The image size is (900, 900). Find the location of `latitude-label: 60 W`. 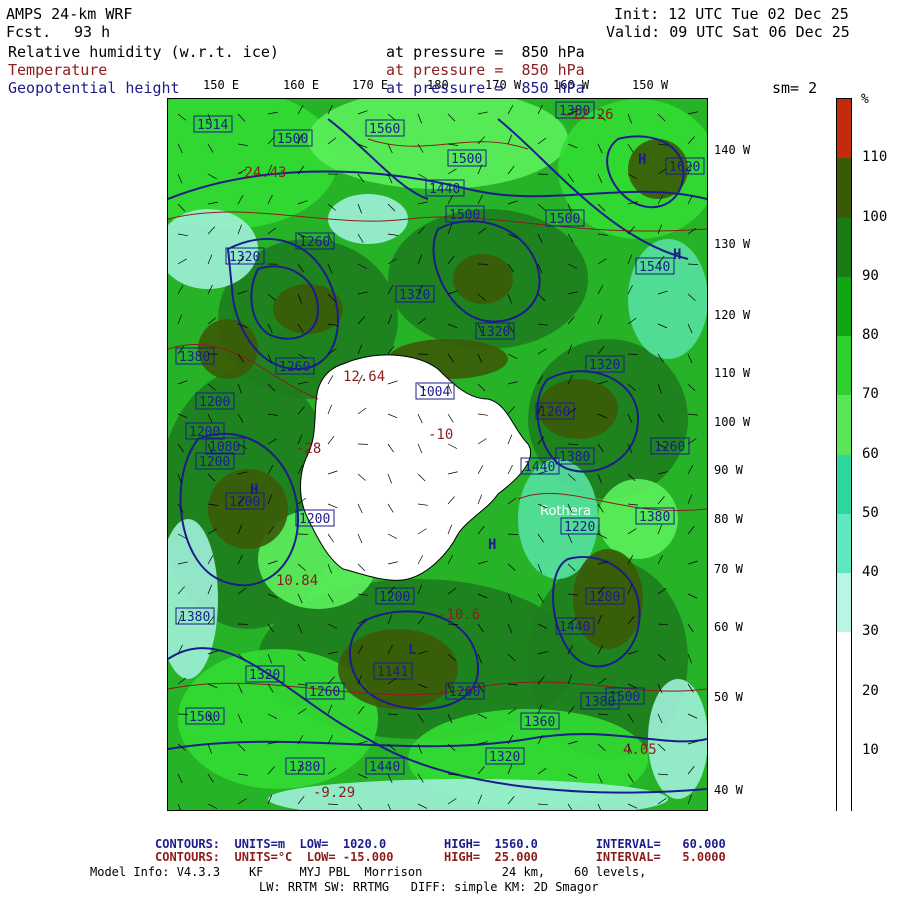

latitude-label: 60 W is located at coordinates (728, 627).